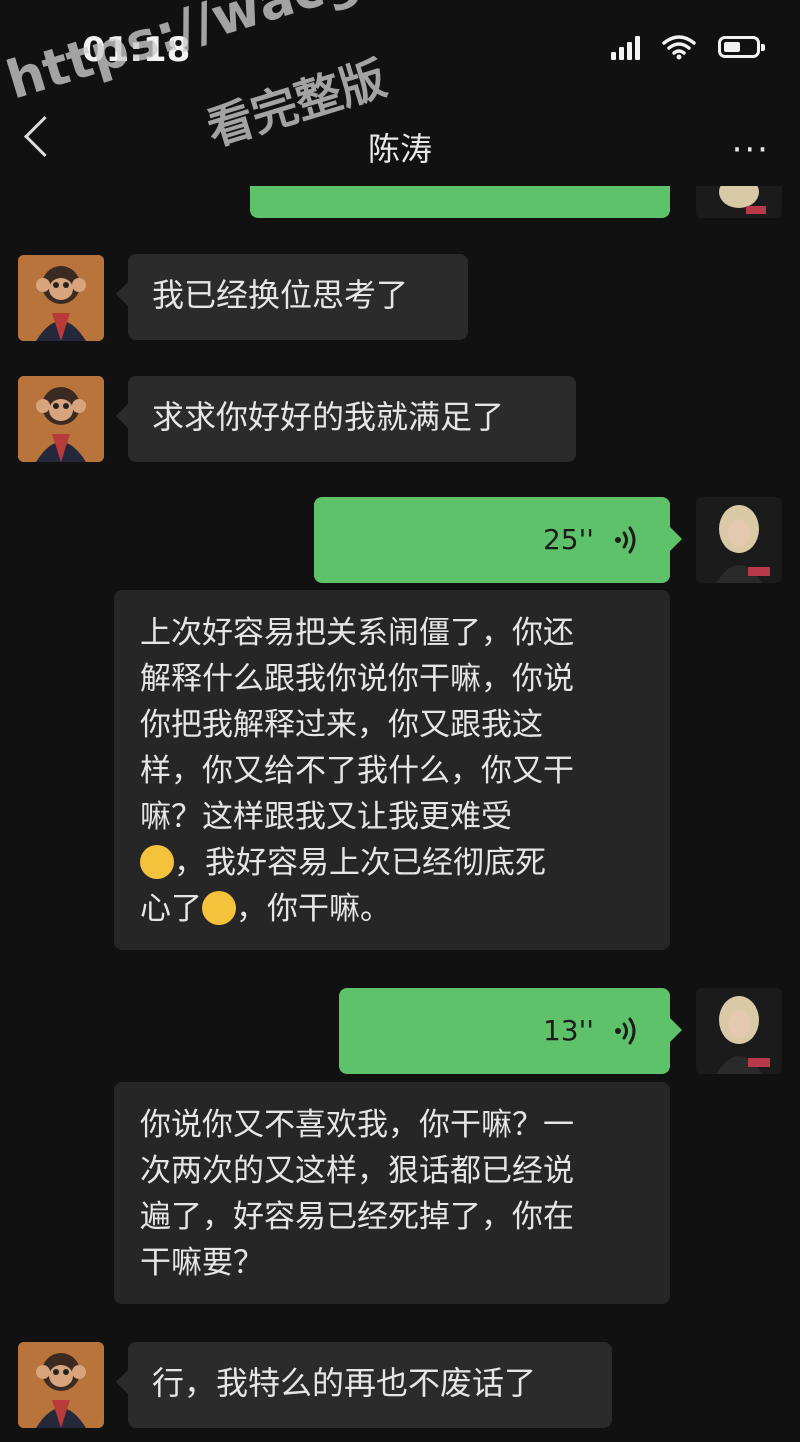 Image resolution: width=800 pixels, height=1442 pixels. I want to click on transcript-line: 遍了，好容易已经死掉了，你在, so click(357, 1217).